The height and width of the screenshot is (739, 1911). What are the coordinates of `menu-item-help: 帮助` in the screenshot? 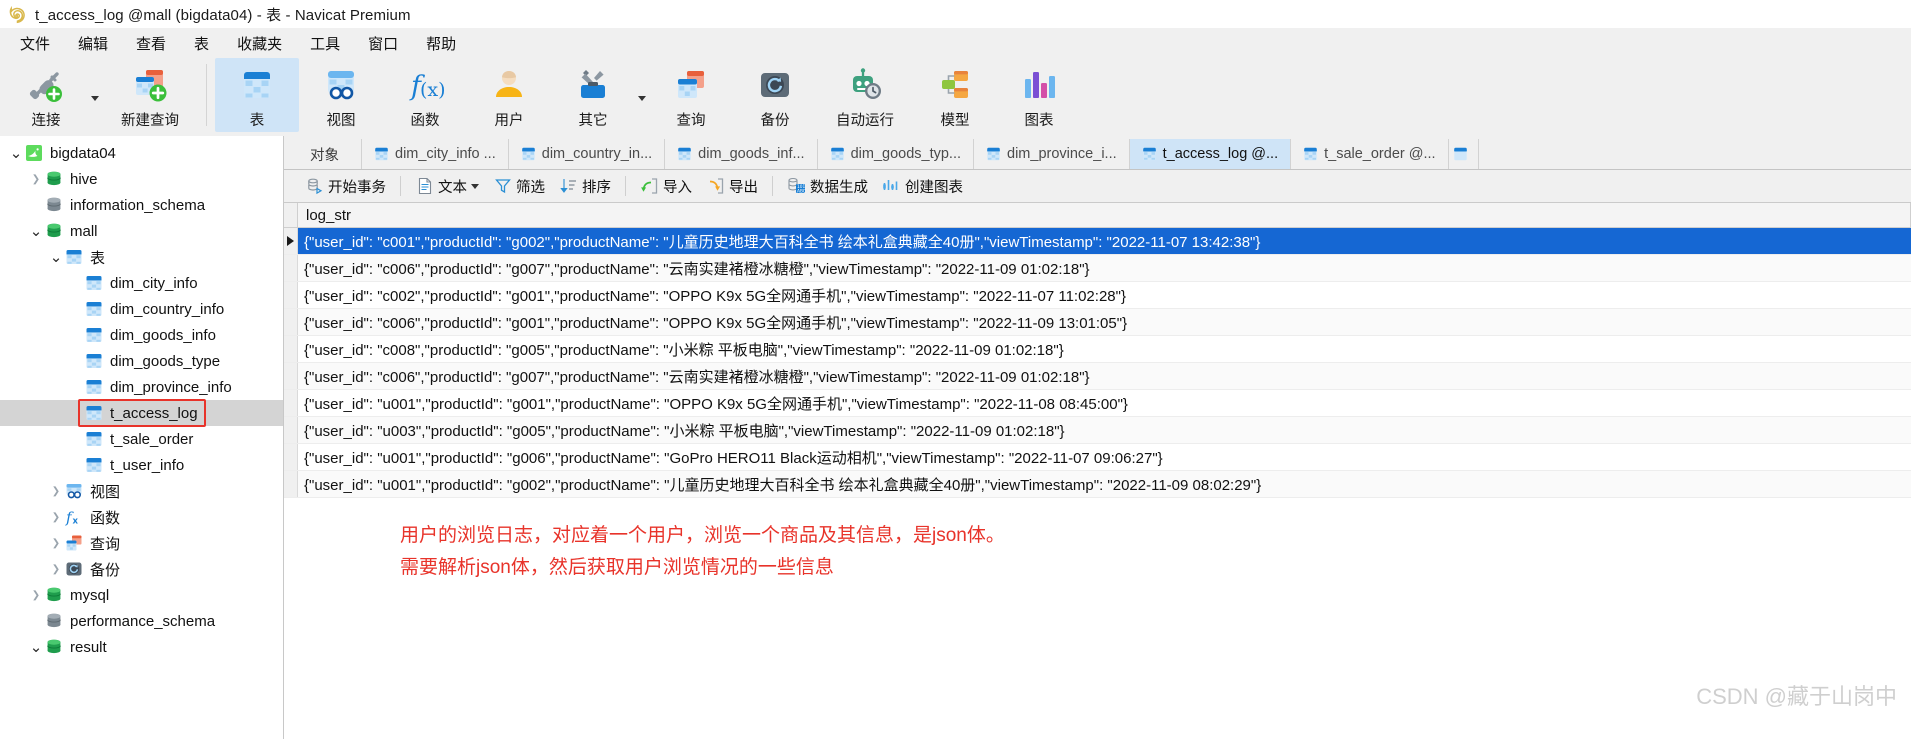 It's located at (441, 43).